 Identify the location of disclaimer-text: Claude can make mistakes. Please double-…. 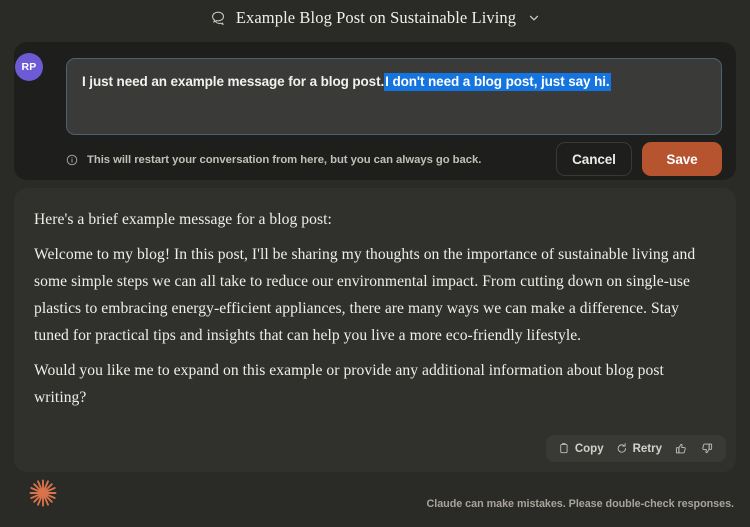
(580, 504).